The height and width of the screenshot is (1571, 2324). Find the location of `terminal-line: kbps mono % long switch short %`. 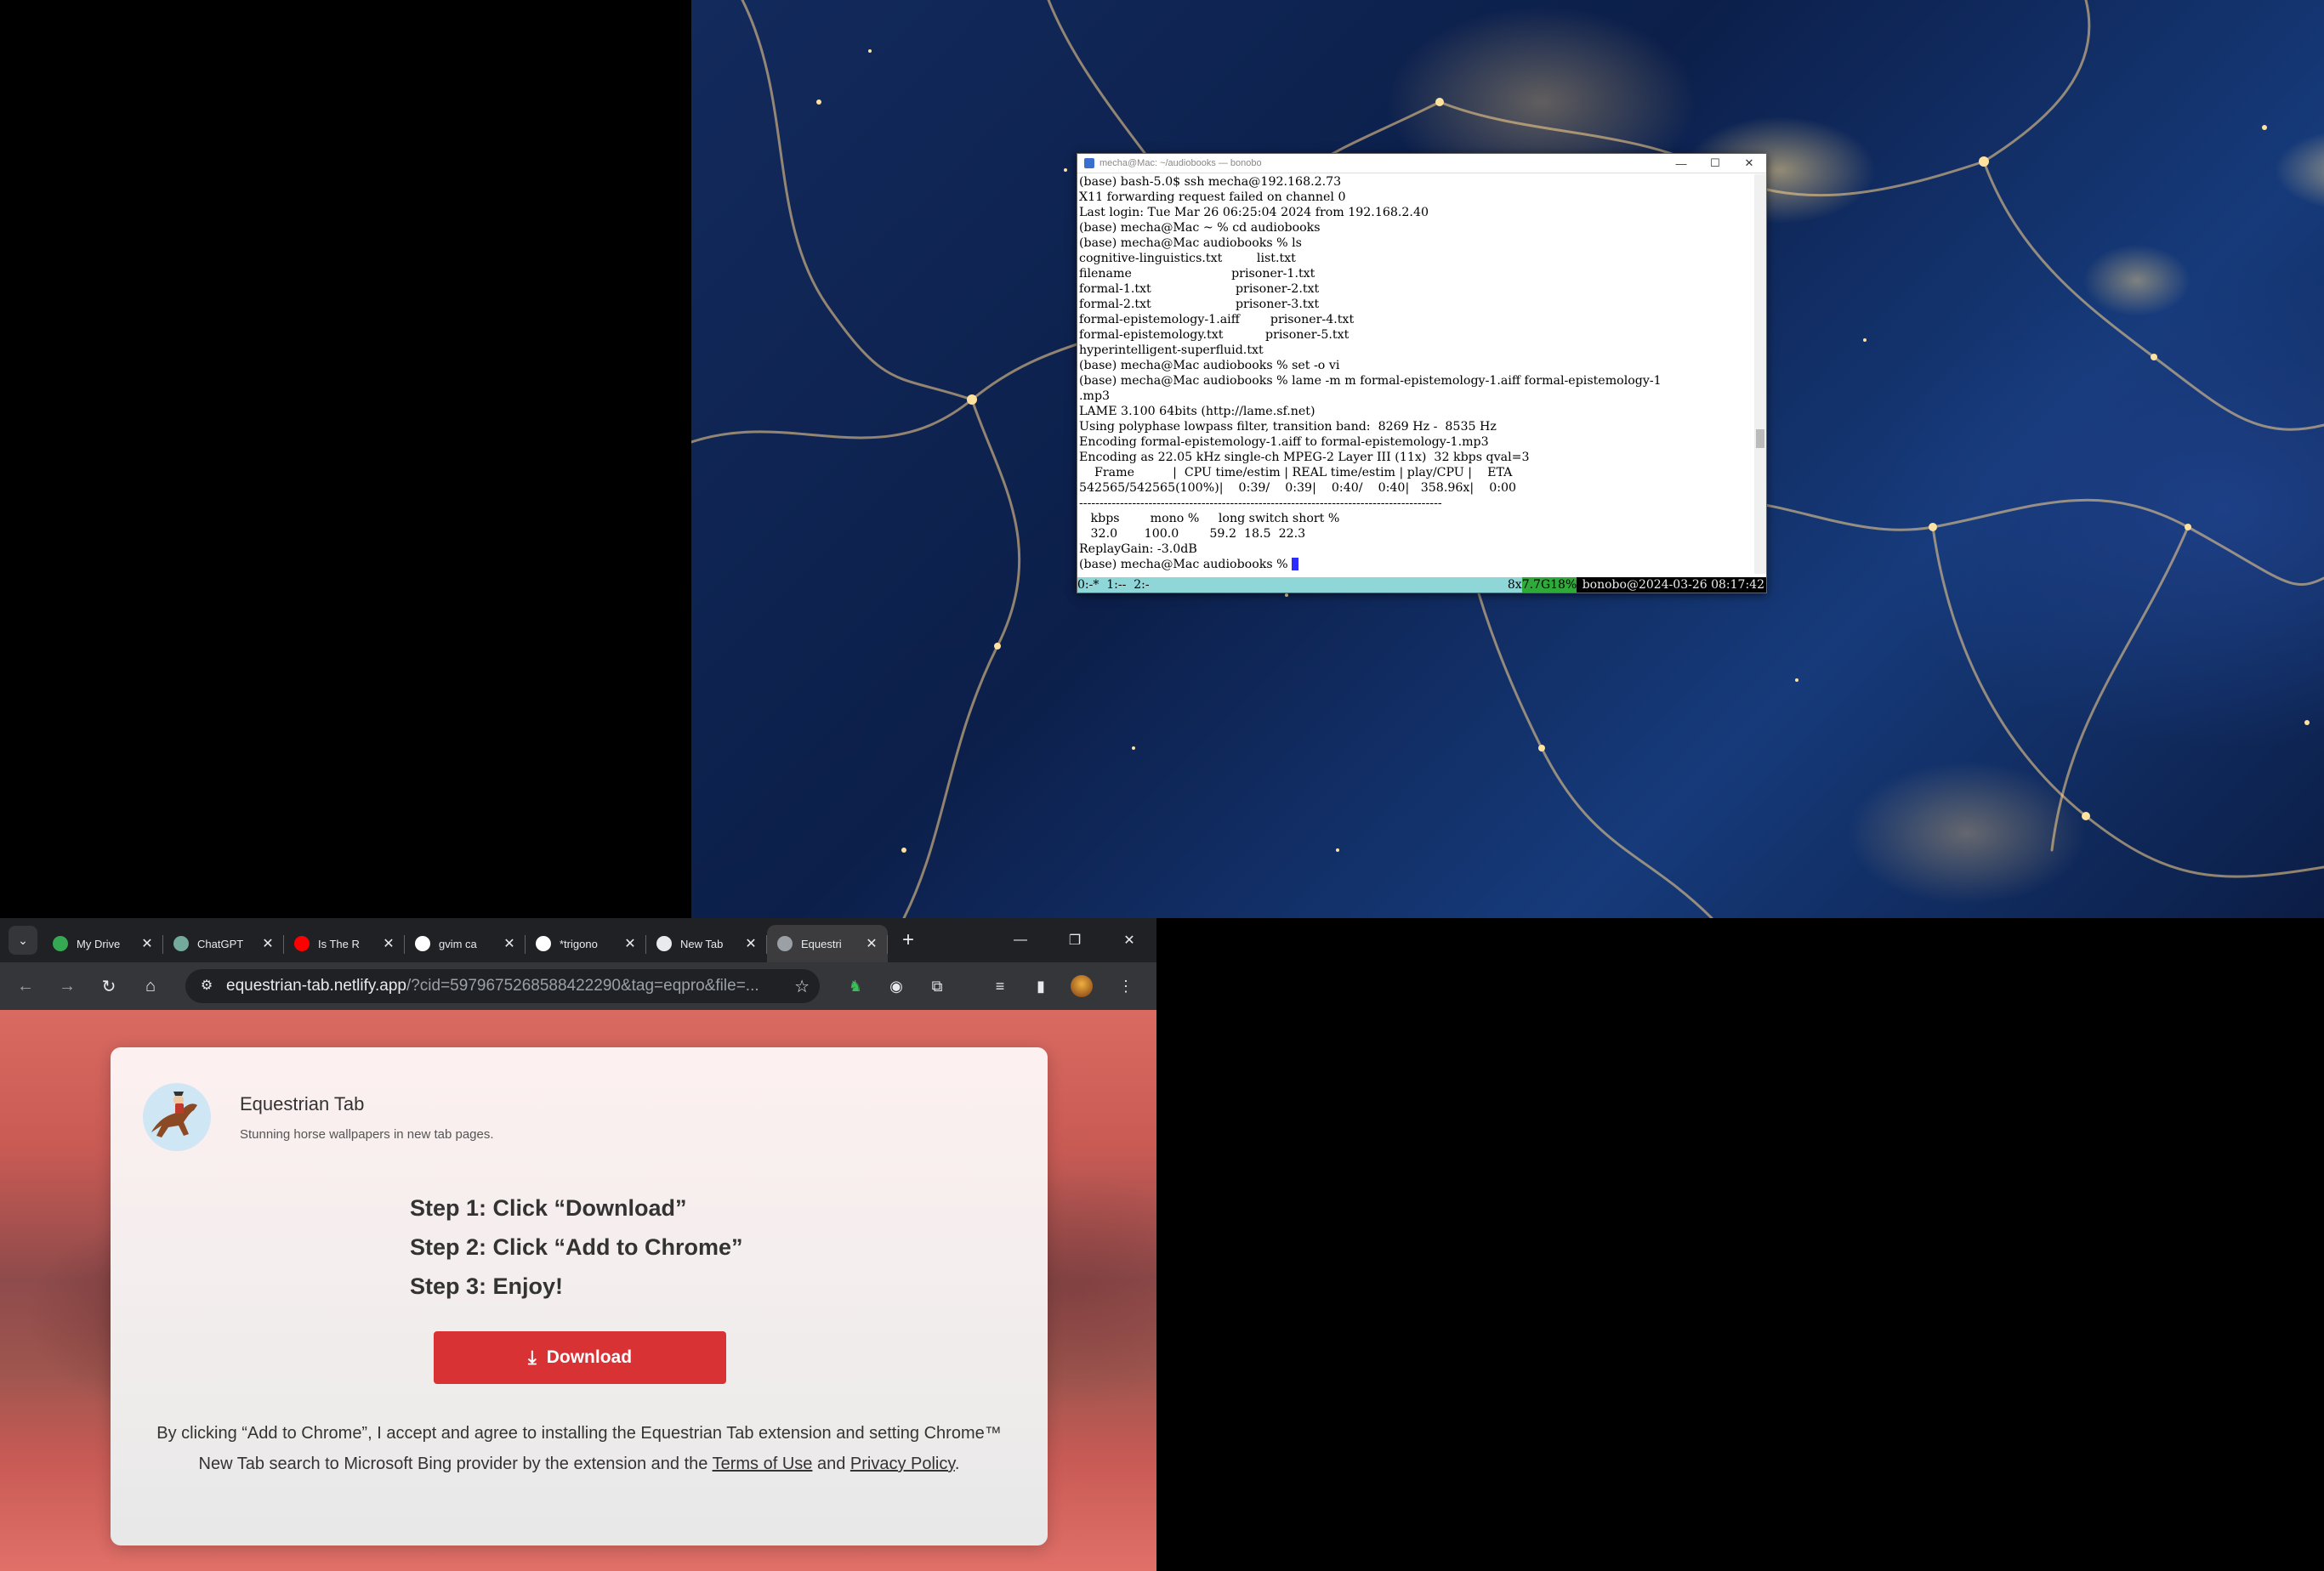

terminal-line: kbps mono % long switch short % is located at coordinates (1209, 518).